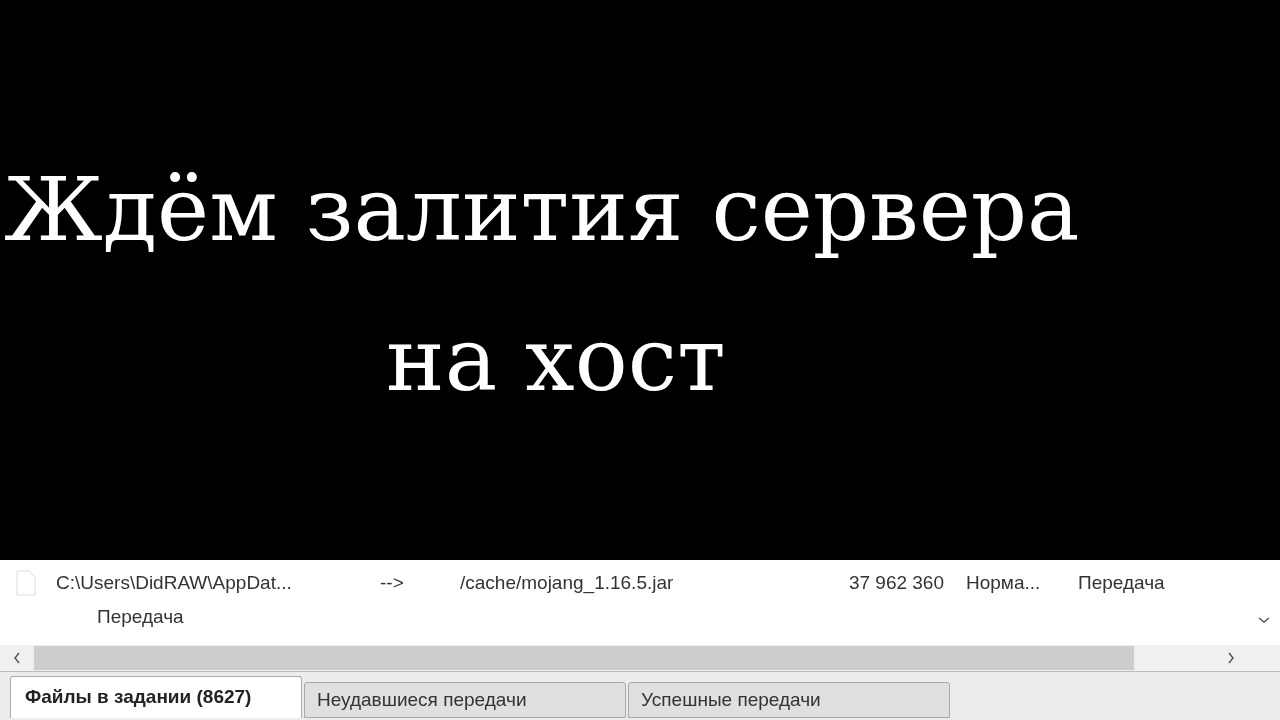 This screenshot has height=720, width=1280. Describe the element at coordinates (465, 700) in the screenshot. I see `tab: Неудавшиеся передачи` at that location.